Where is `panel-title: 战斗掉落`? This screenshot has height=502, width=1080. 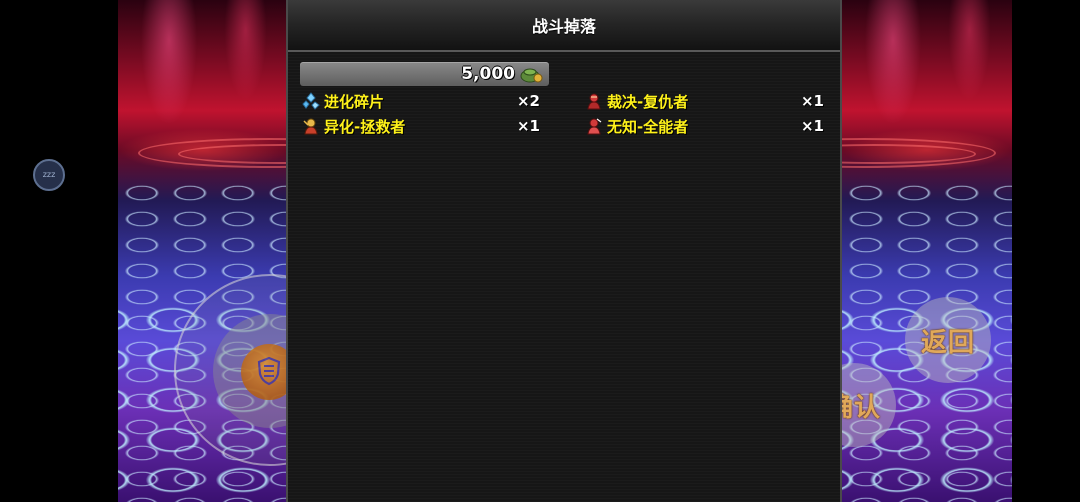
panel-title: 战斗掉落 is located at coordinates (563, 26).